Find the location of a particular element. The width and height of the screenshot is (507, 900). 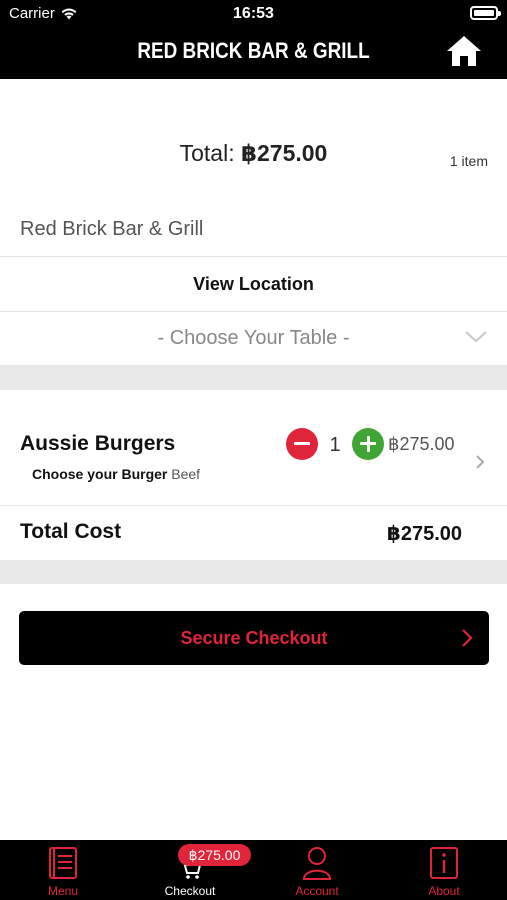

total-label: Total: is located at coordinates (207, 153).